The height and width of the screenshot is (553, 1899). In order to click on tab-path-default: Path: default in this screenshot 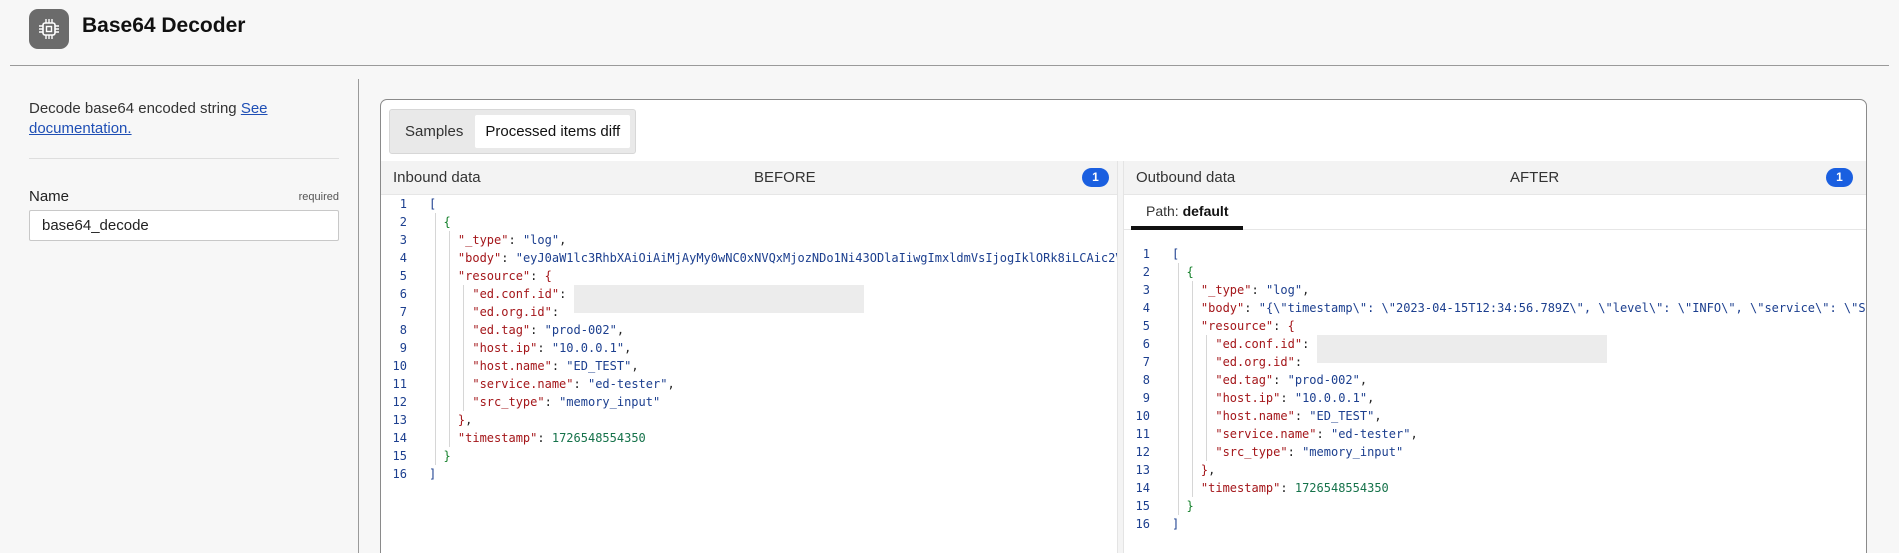, I will do `click(1187, 212)`.